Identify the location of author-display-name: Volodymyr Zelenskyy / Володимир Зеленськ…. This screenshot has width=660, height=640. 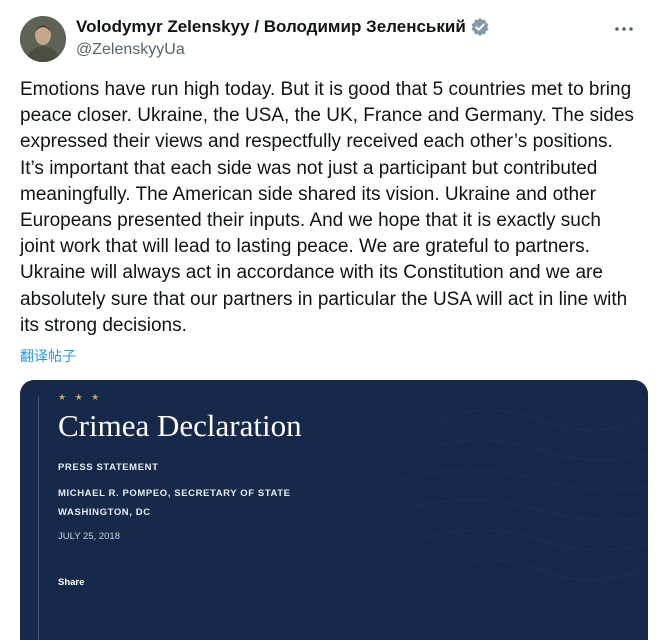
(271, 27).